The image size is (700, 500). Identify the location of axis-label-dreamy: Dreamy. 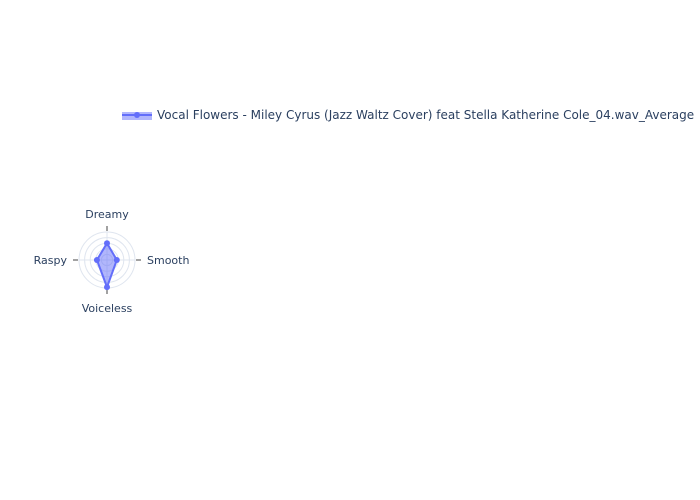
(107, 214).